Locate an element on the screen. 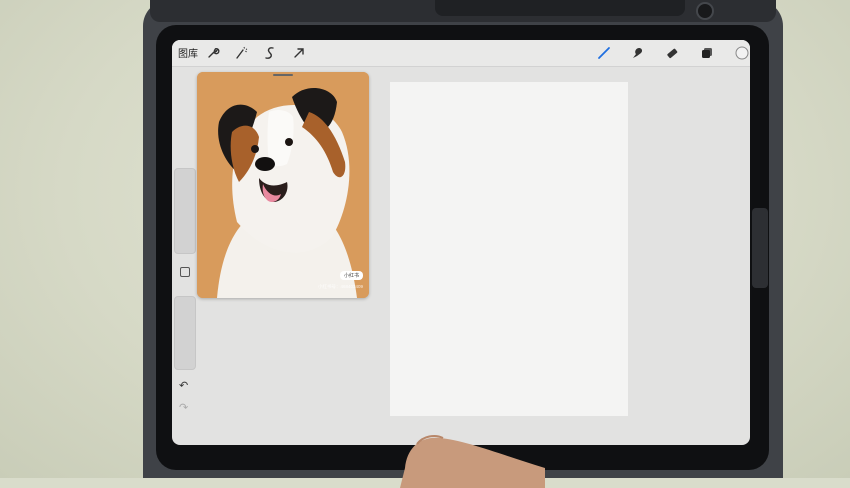 The width and height of the screenshot is (850, 488). gallery-button: 图库 is located at coordinates (188, 52).